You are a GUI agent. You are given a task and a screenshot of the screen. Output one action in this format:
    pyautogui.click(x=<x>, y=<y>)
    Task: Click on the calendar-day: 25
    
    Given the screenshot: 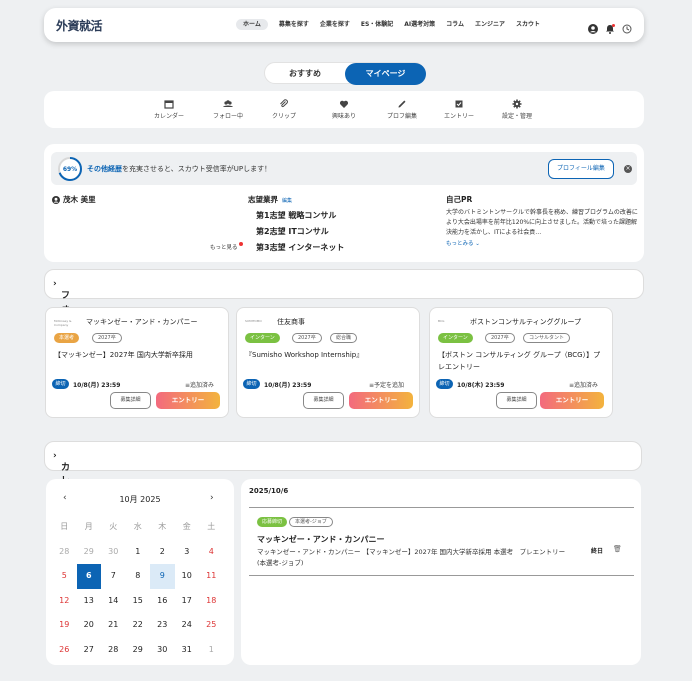 What is the action you would take?
    pyautogui.click(x=211, y=625)
    